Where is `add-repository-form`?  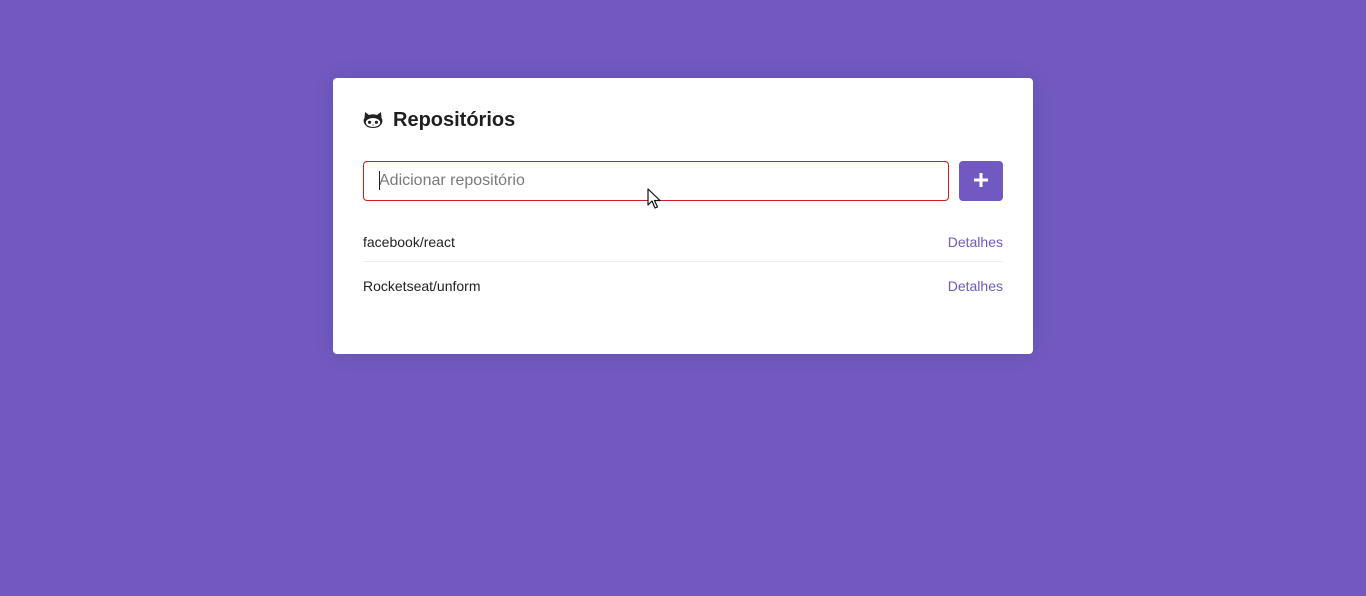
add-repository-form is located at coordinates (683, 181).